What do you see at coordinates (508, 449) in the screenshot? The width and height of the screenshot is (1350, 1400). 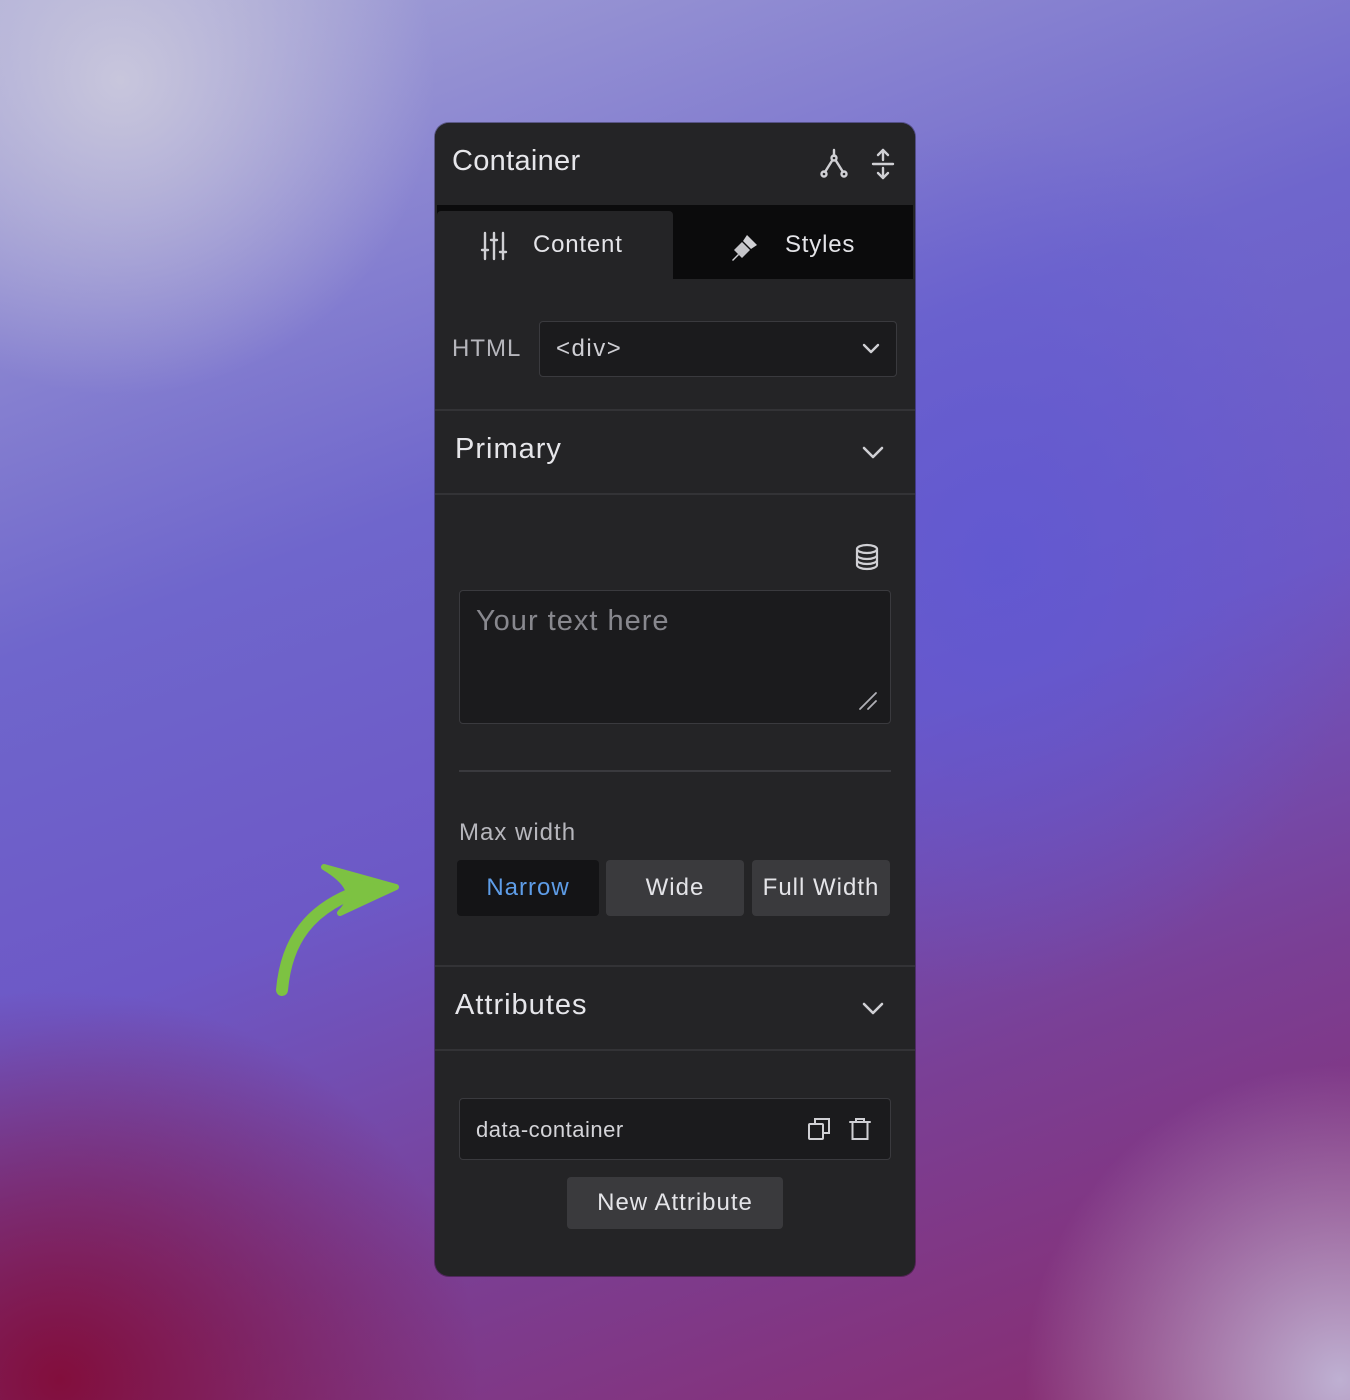 I see `primary-section-title: Primary` at bounding box center [508, 449].